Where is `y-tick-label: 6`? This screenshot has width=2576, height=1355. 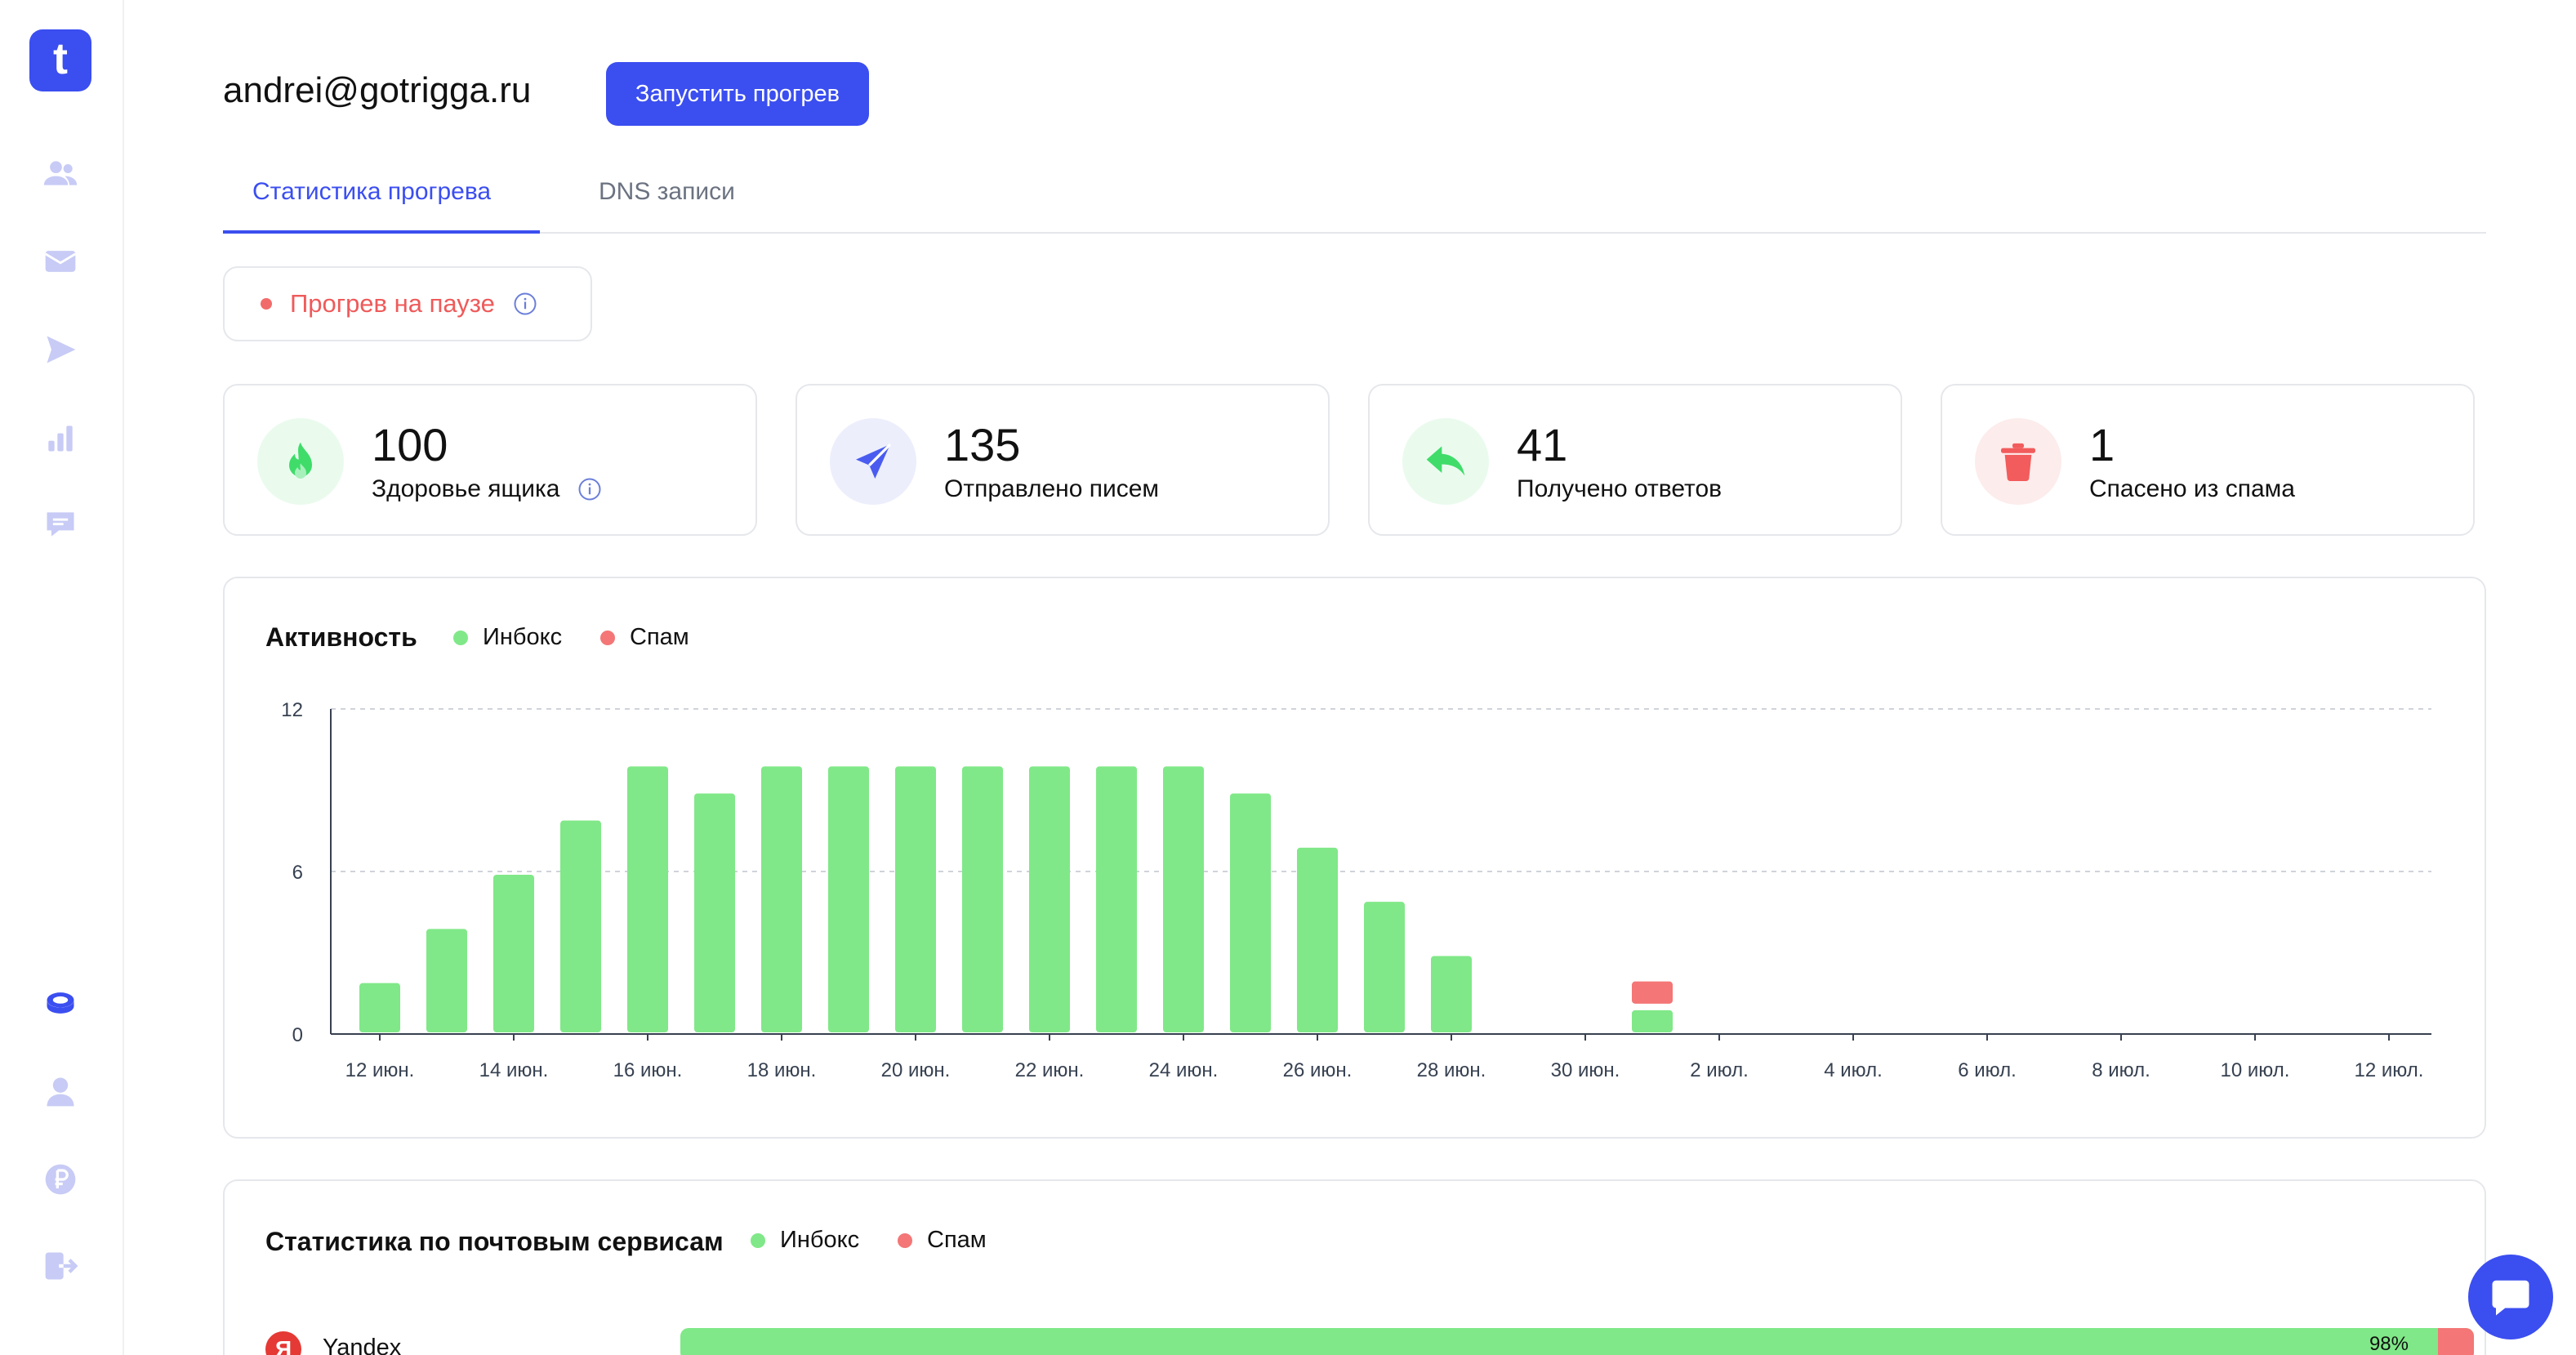 y-tick-label: 6 is located at coordinates (297, 873).